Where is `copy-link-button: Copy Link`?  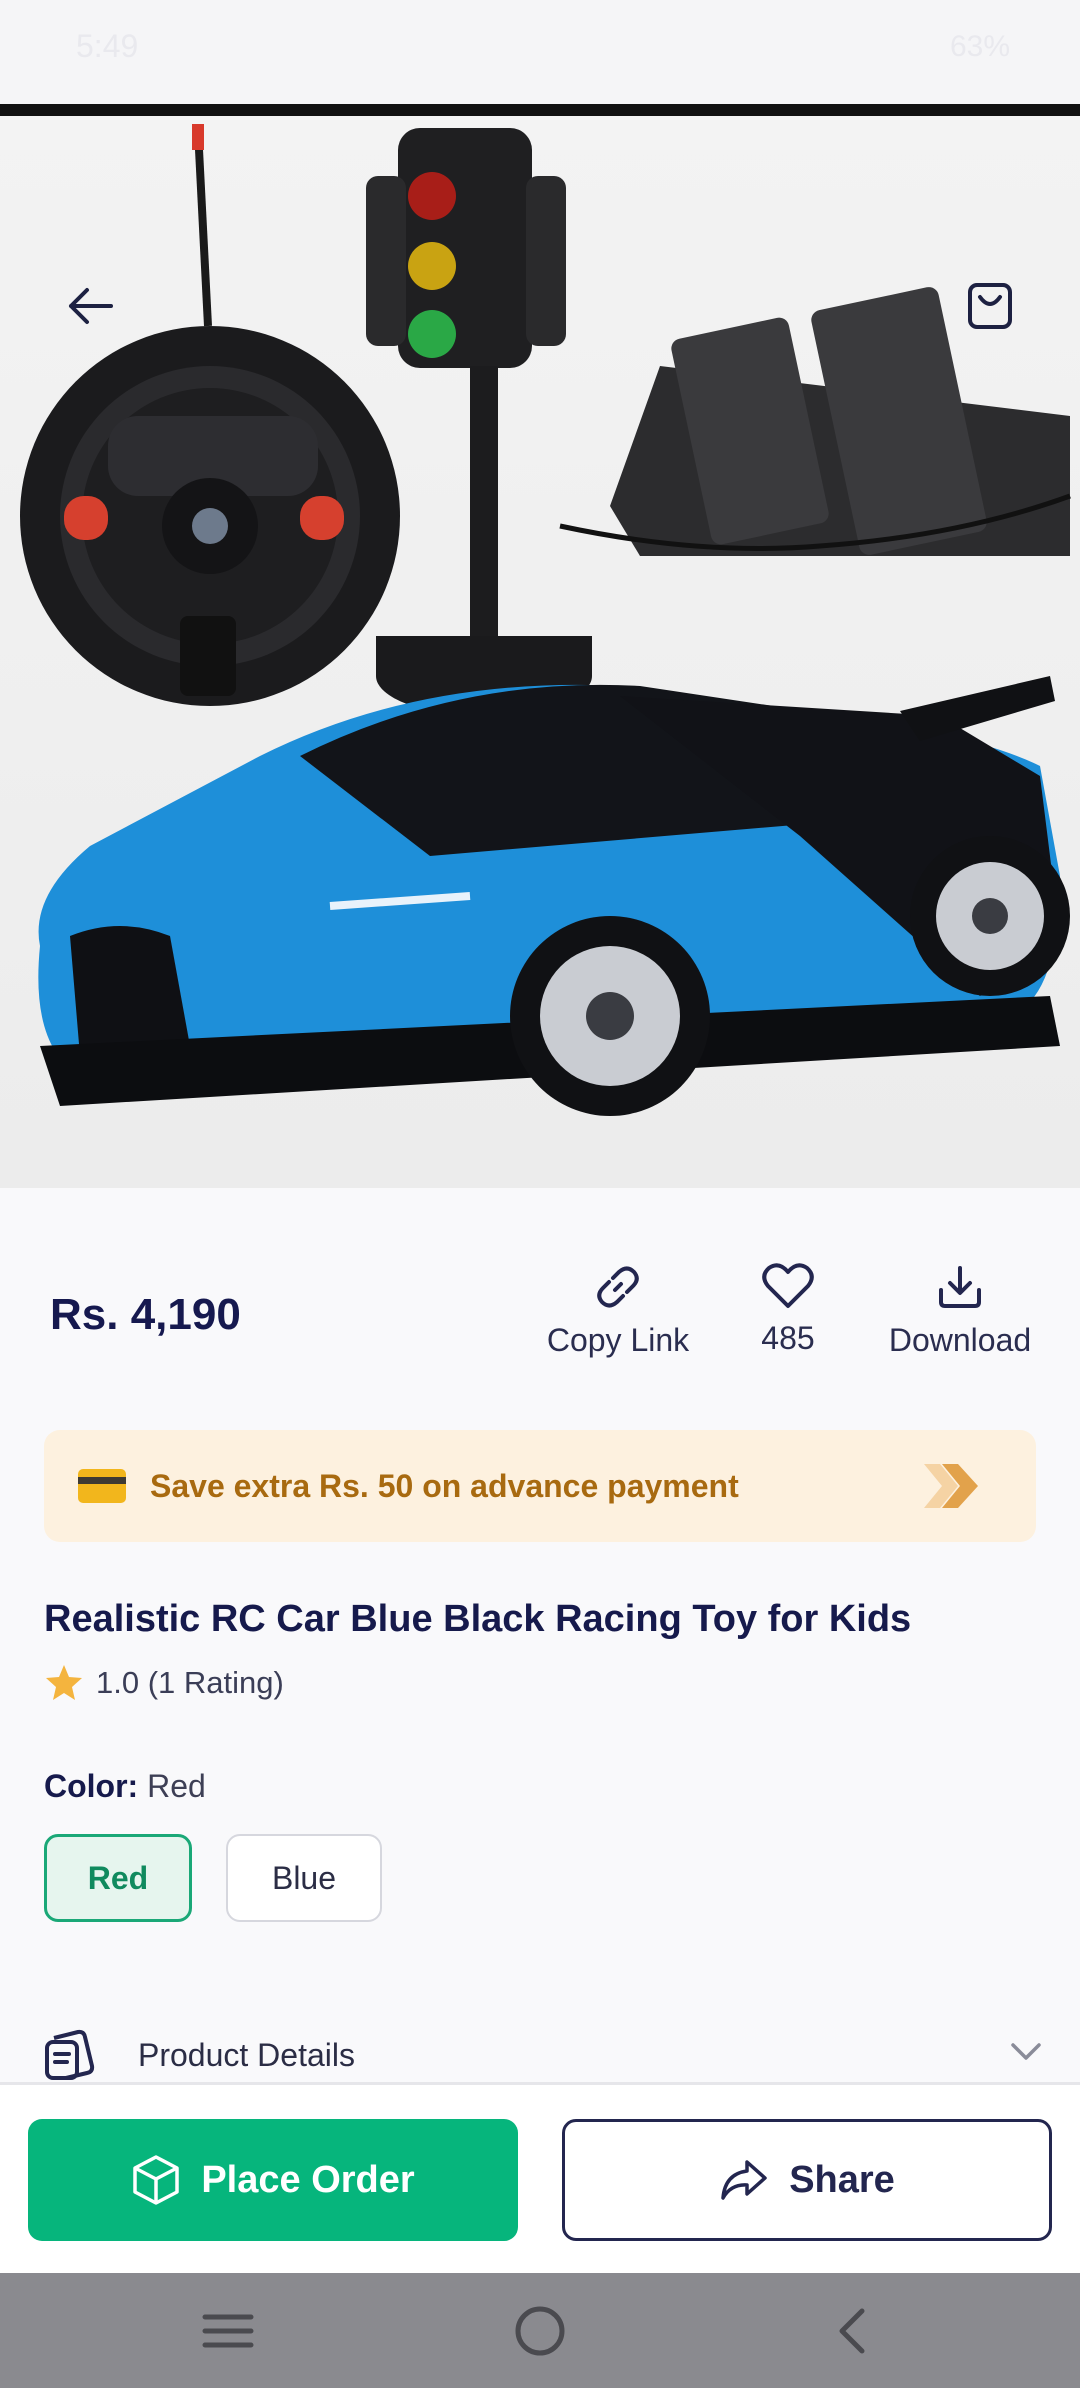
copy-link-button: Copy Link is located at coordinates (618, 1310).